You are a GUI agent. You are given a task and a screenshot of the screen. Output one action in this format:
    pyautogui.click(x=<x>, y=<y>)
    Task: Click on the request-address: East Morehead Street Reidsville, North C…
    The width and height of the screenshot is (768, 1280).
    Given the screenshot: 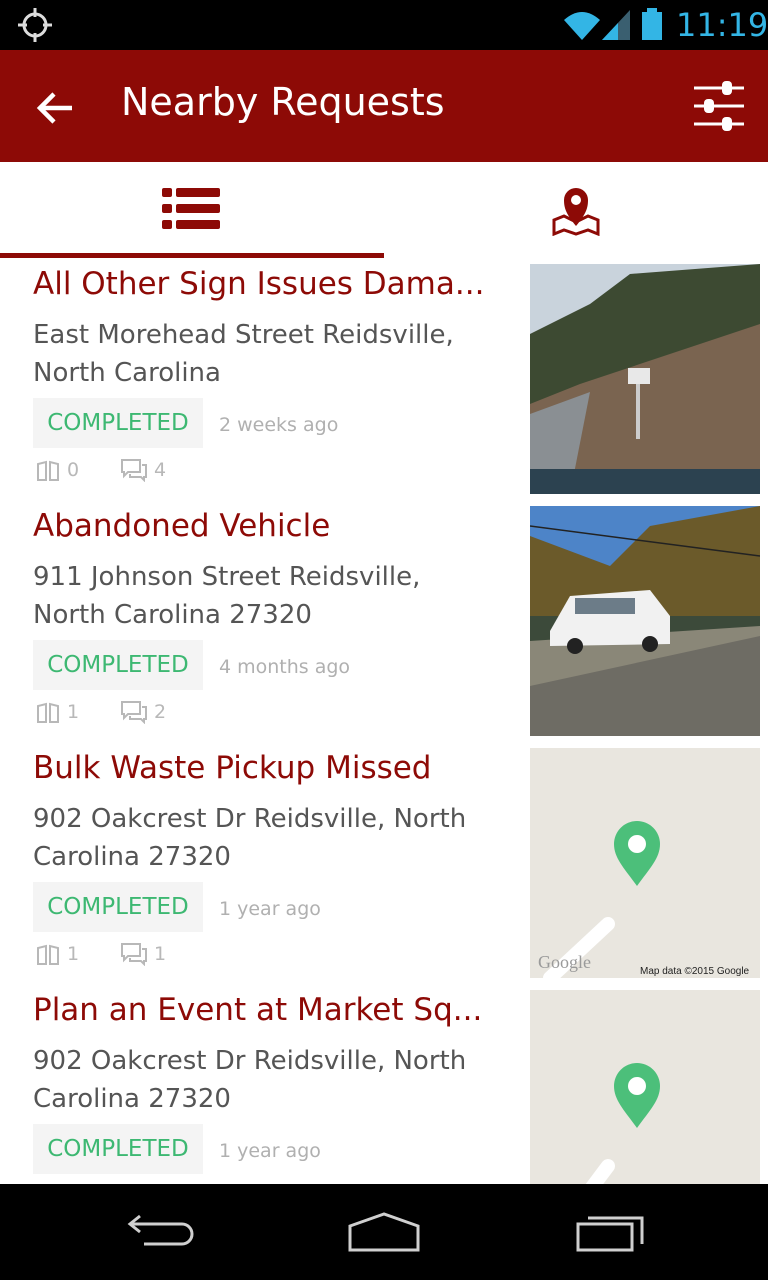 What is the action you would take?
    pyautogui.click(x=243, y=354)
    